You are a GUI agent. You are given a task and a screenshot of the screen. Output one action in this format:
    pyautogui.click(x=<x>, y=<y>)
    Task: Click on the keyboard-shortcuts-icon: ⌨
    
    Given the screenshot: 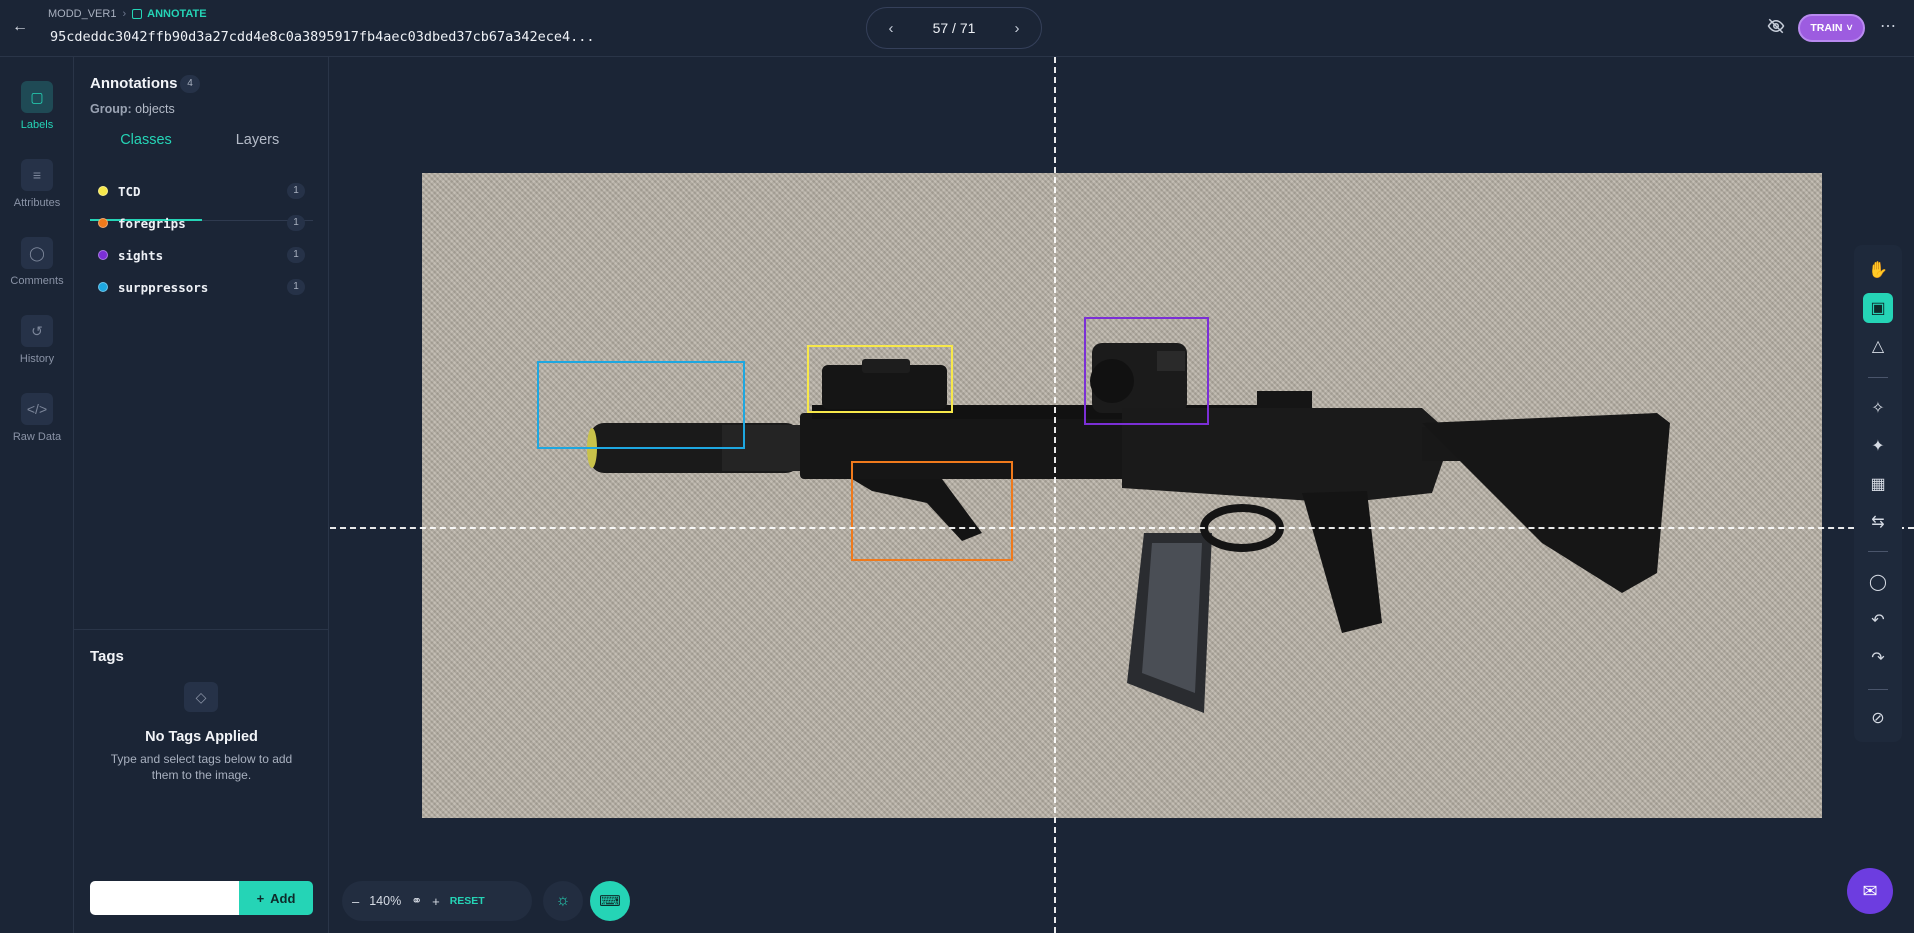 What is the action you would take?
    pyautogui.click(x=610, y=901)
    